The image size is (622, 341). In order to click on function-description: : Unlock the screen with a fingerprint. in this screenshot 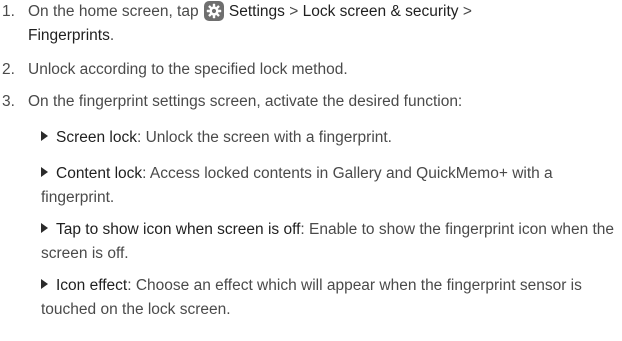, I will do `click(264, 137)`.